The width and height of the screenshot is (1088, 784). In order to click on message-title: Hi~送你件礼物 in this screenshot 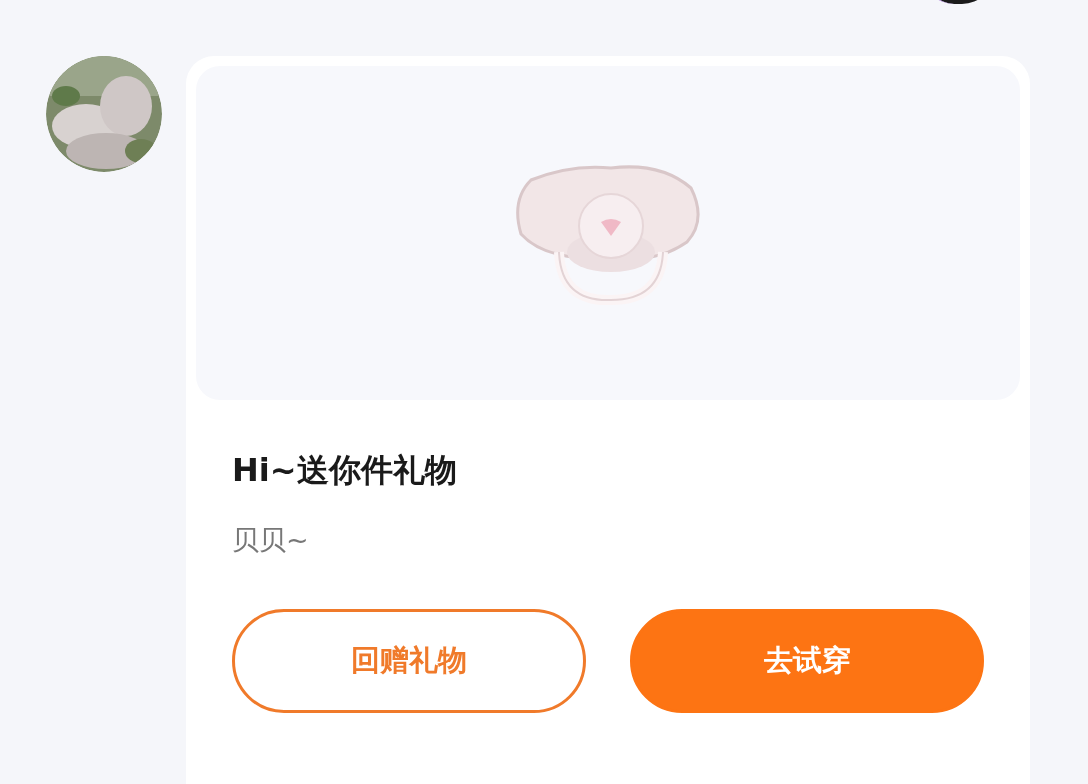, I will do `click(345, 470)`.